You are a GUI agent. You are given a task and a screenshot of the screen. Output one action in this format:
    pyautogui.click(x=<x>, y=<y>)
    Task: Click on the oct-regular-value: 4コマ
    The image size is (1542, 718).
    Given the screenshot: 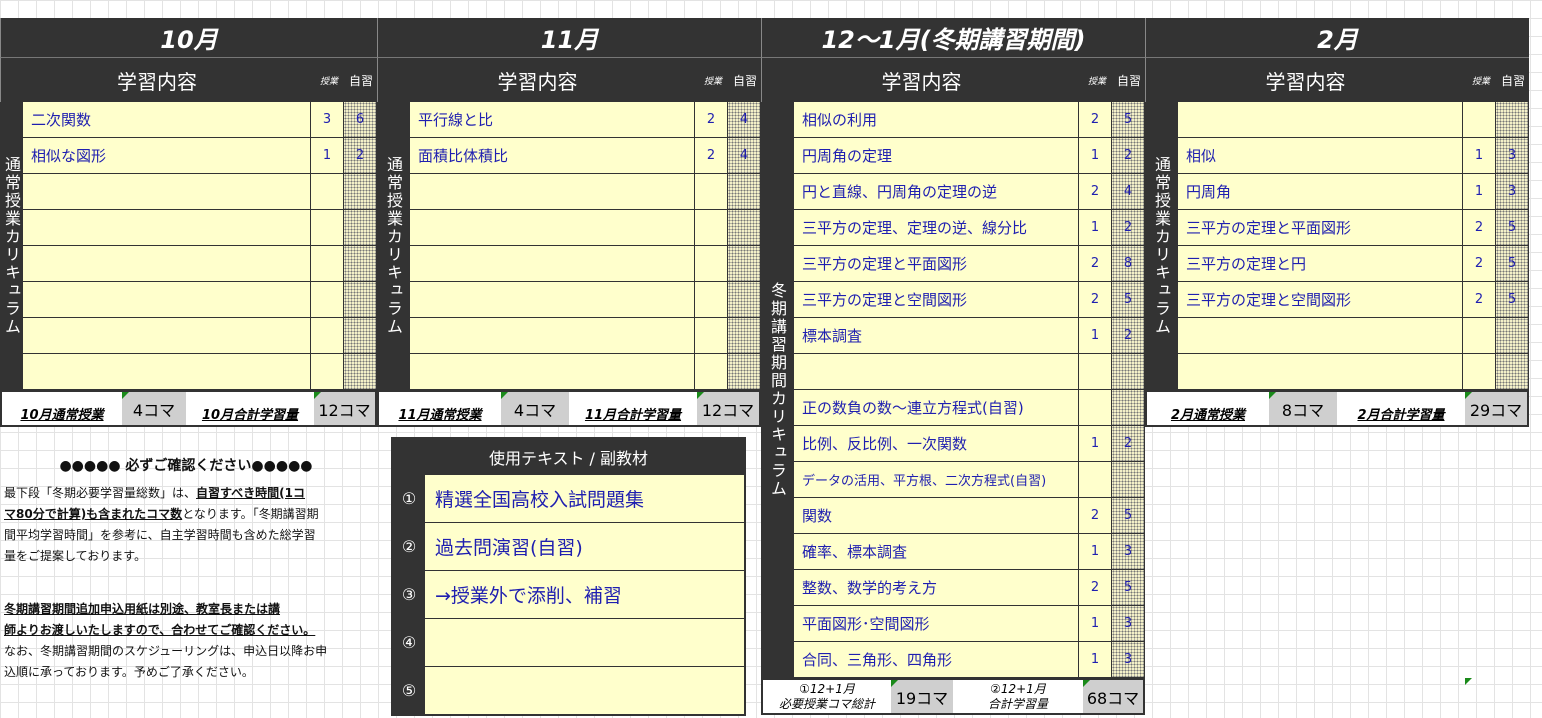 What is the action you would take?
    pyautogui.click(x=154, y=408)
    